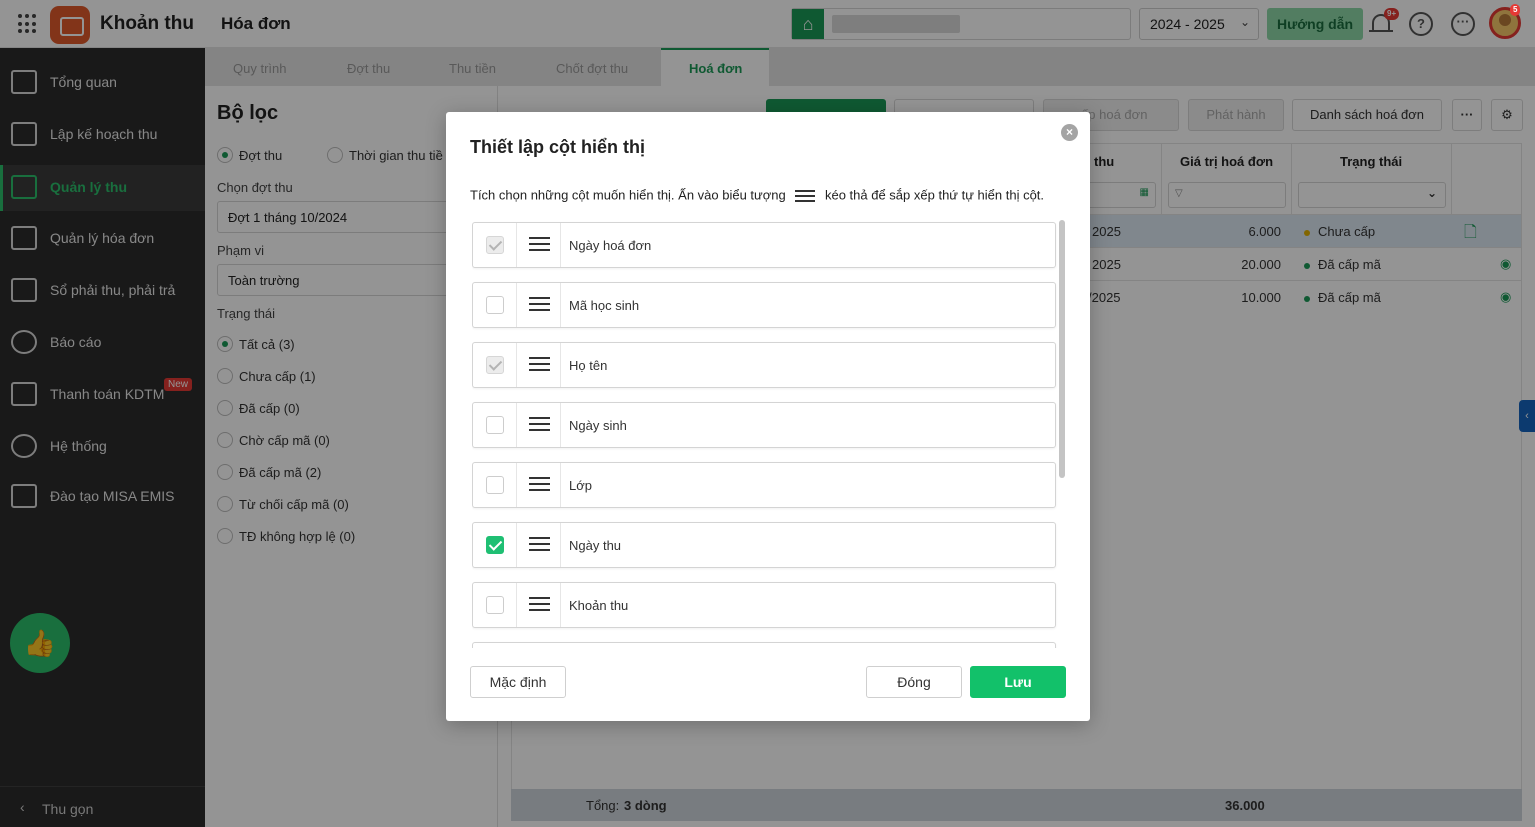 The height and width of the screenshot is (827, 1535). What do you see at coordinates (610, 245) in the screenshot?
I see `column-item-label: Ngày hoá đơn` at bounding box center [610, 245].